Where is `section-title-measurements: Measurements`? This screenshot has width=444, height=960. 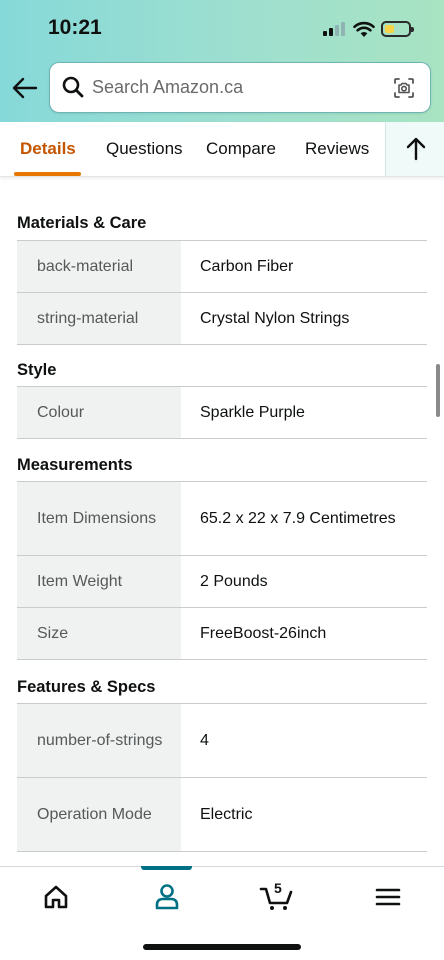
section-title-measurements: Measurements is located at coordinates (75, 465).